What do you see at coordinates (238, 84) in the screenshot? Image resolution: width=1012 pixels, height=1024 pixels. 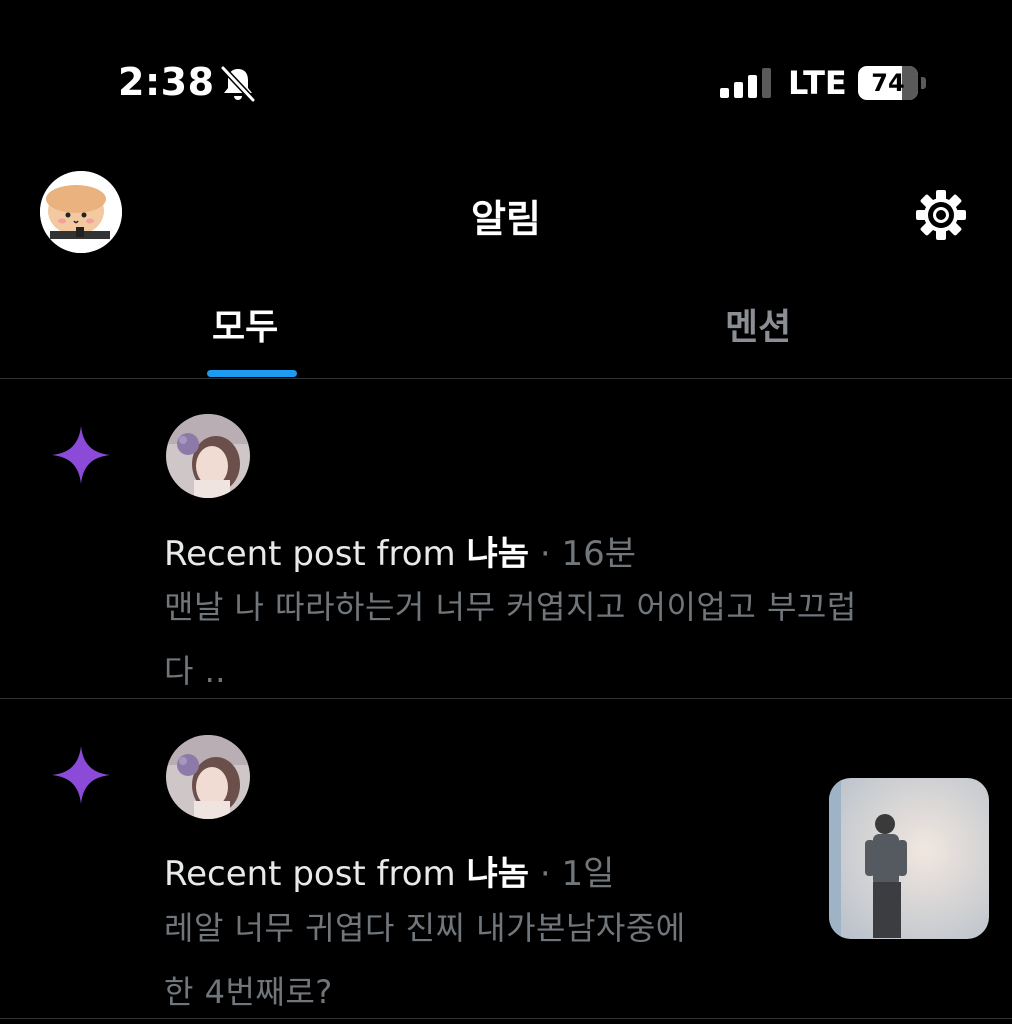 I see `bell-muted-icon` at bounding box center [238, 84].